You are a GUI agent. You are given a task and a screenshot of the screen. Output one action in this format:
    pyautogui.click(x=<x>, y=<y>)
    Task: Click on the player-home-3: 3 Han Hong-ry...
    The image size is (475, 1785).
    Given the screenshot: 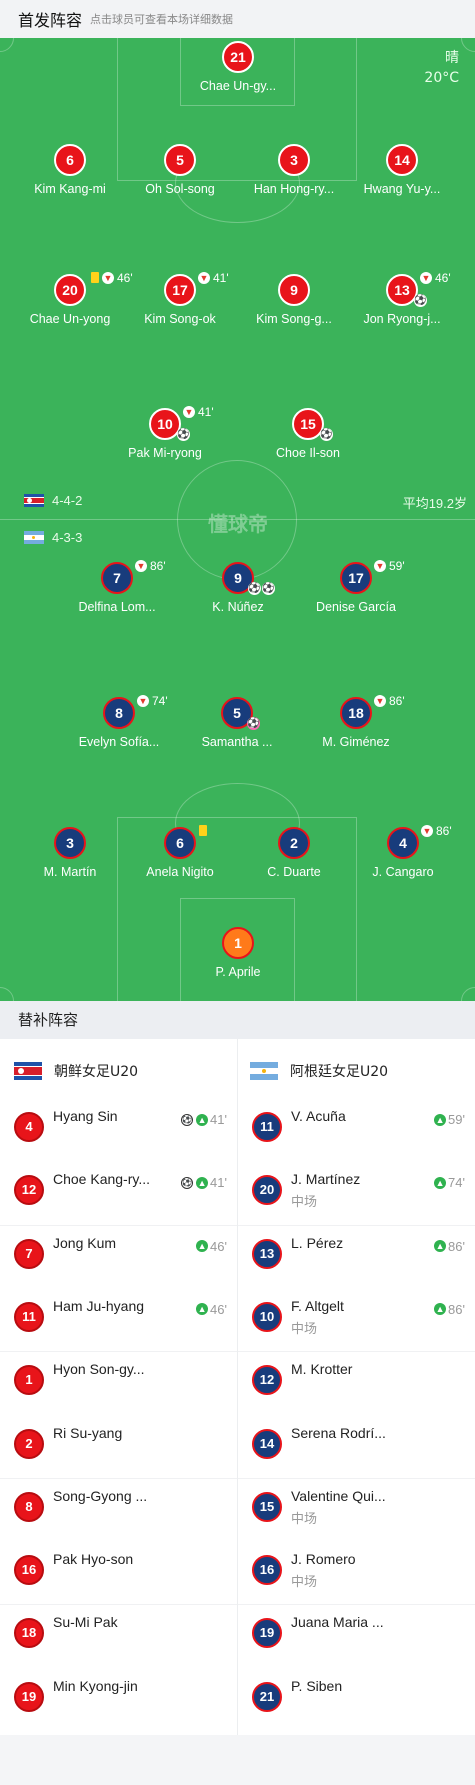 What is the action you would take?
    pyautogui.click(x=294, y=170)
    